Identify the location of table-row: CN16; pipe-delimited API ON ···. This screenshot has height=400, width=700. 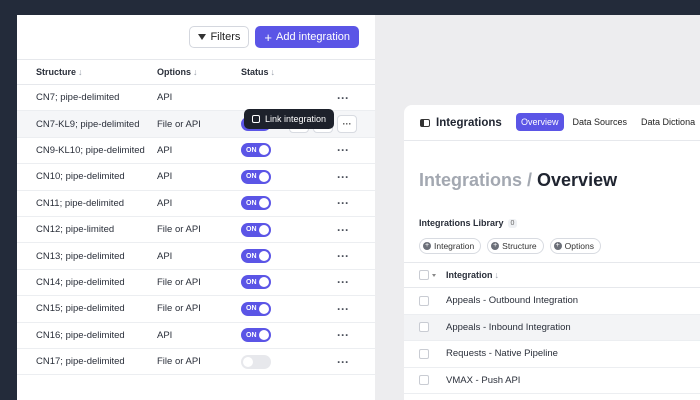
(196, 336).